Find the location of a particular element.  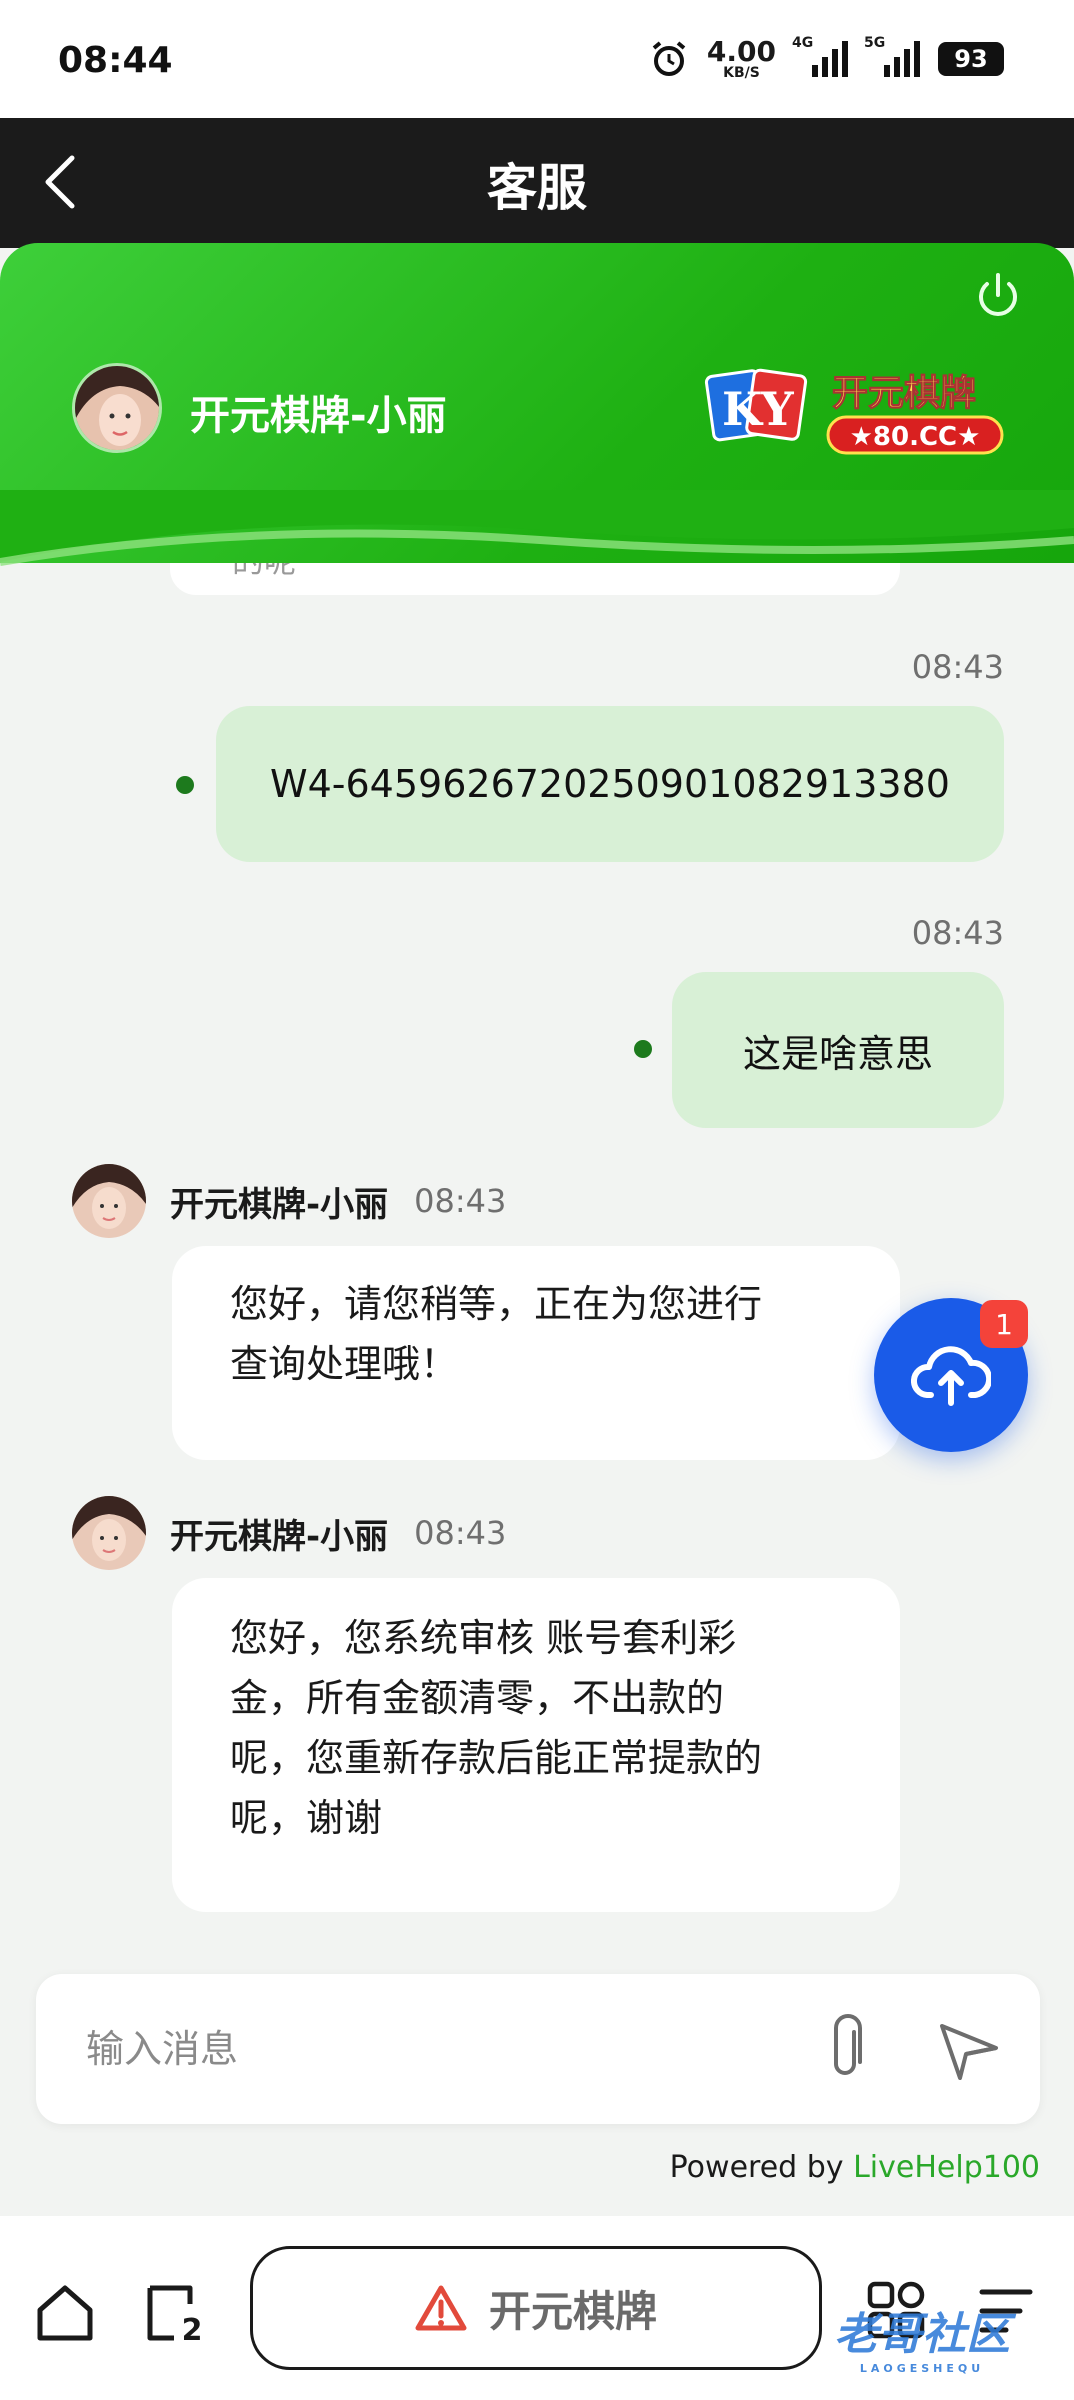

title-bar: 客服 is located at coordinates (537, 183).